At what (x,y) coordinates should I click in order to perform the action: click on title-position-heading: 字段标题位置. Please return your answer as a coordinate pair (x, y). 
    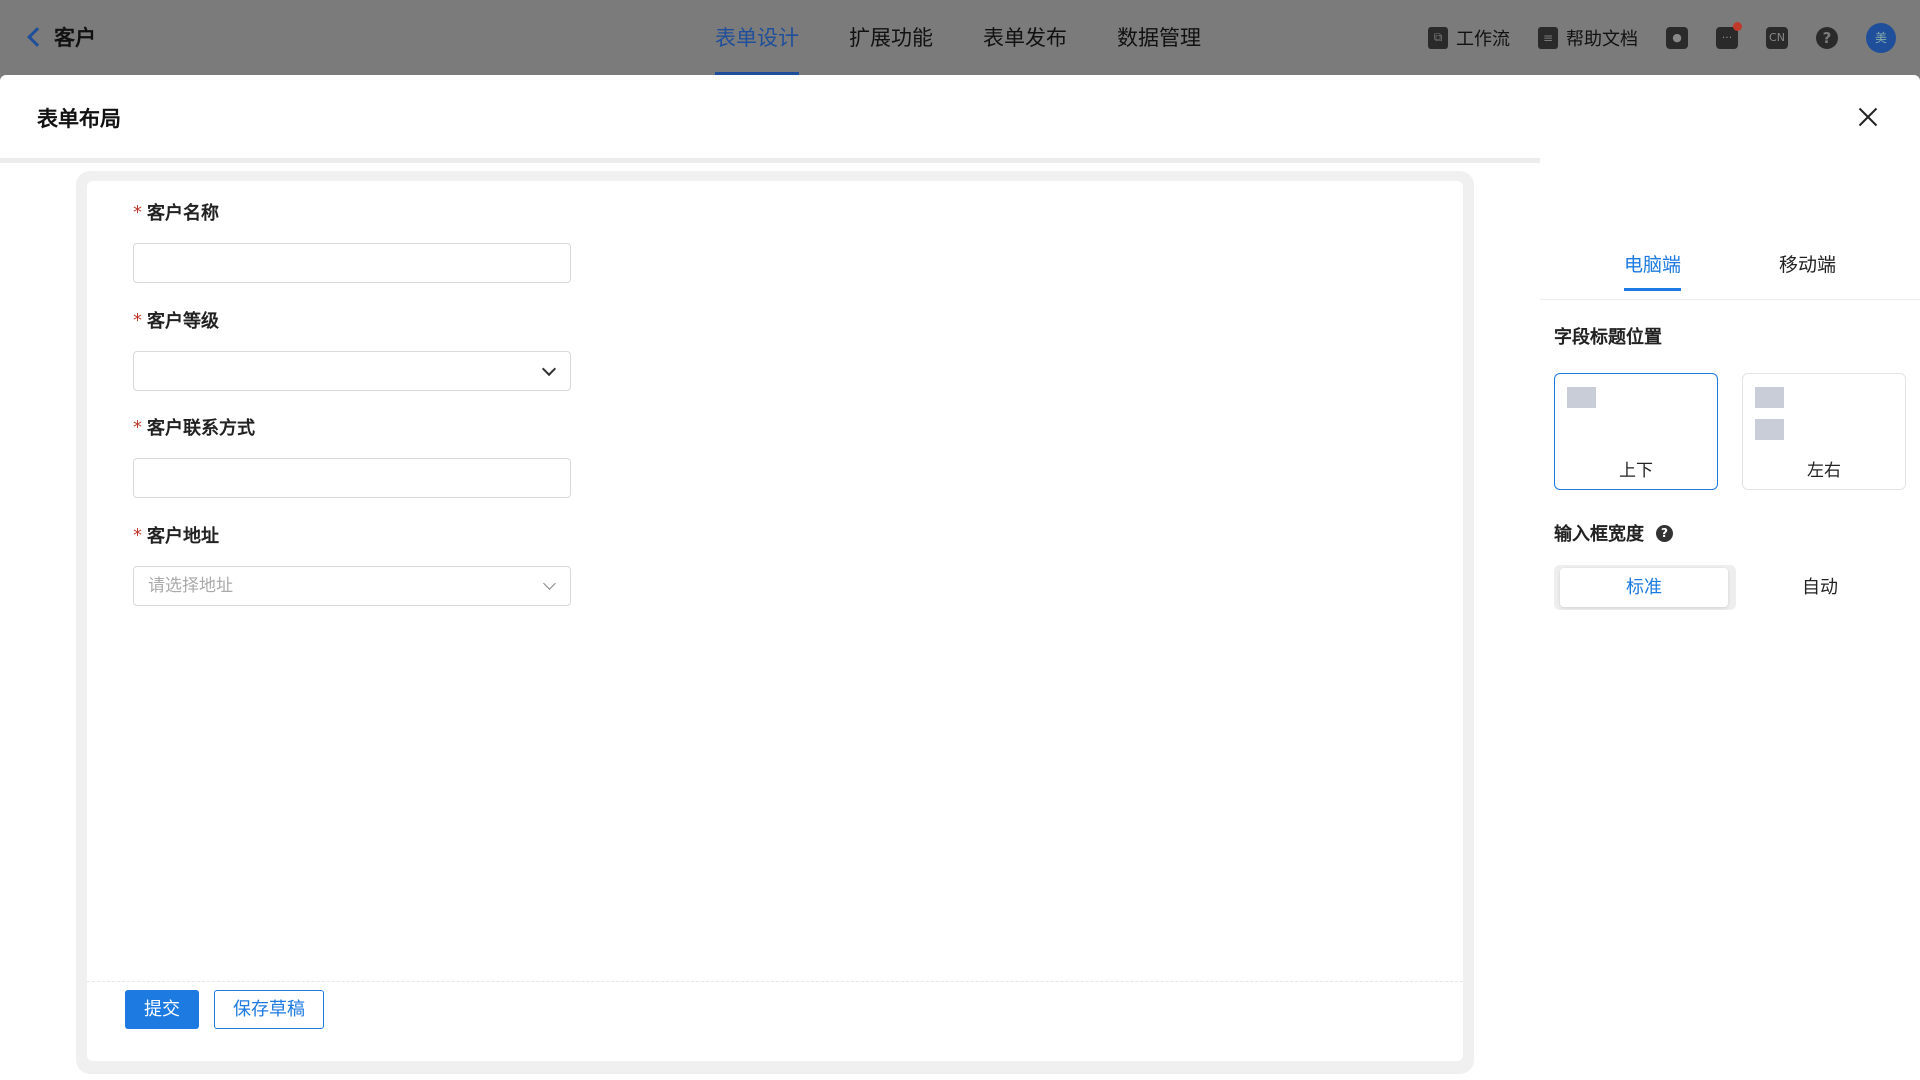
    Looking at the image, I should click on (1608, 336).